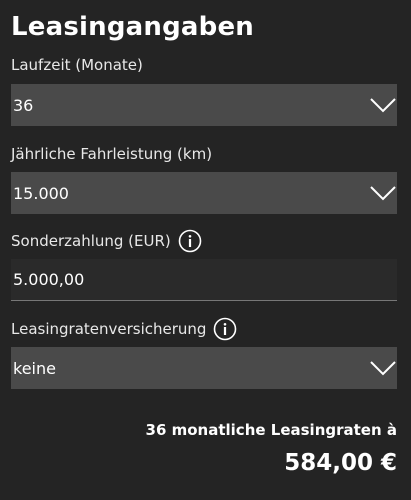  What do you see at coordinates (204, 280) in the screenshot?
I see `sonderzahlung-input: 5.000,00` at bounding box center [204, 280].